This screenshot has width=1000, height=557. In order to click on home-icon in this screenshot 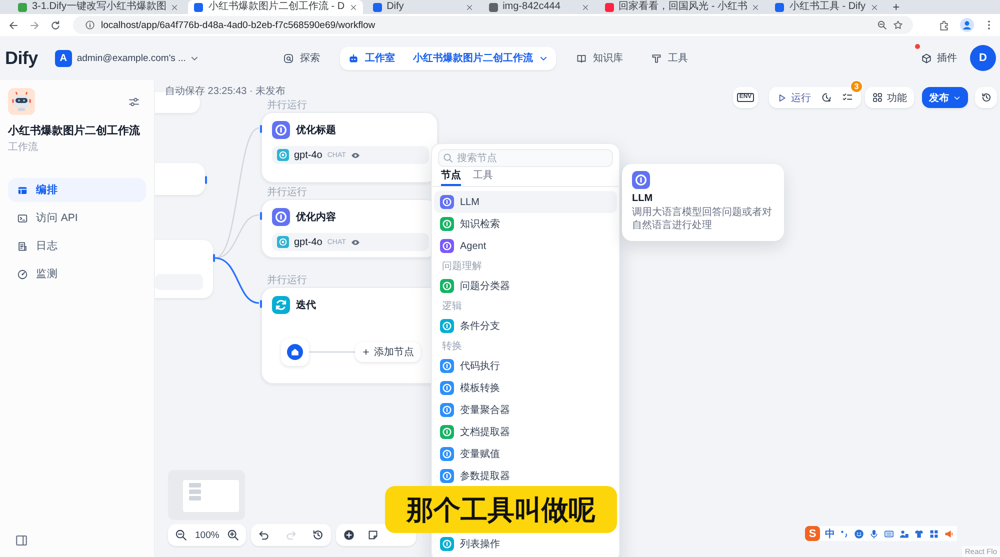, I will do `click(295, 352)`.